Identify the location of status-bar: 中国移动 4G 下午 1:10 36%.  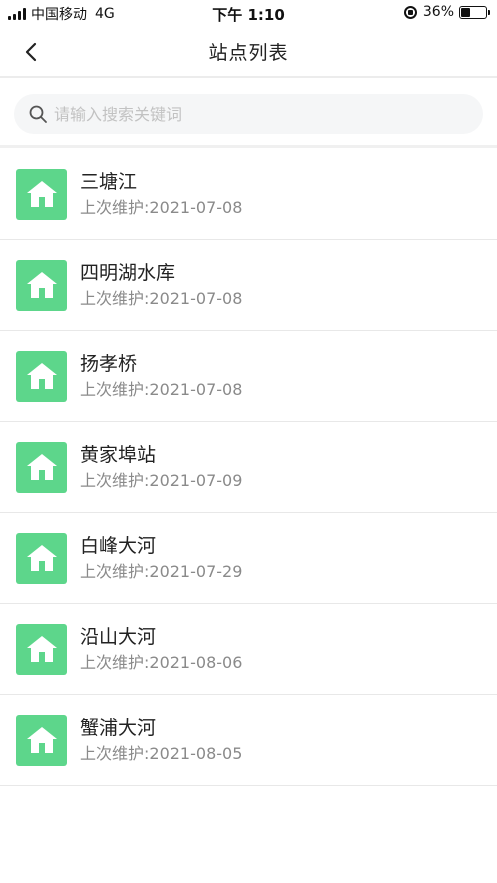
(248, 13).